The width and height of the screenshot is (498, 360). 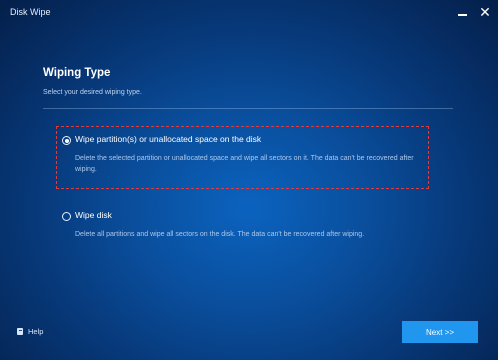 What do you see at coordinates (248, 108) in the screenshot?
I see `divider` at bounding box center [248, 108].